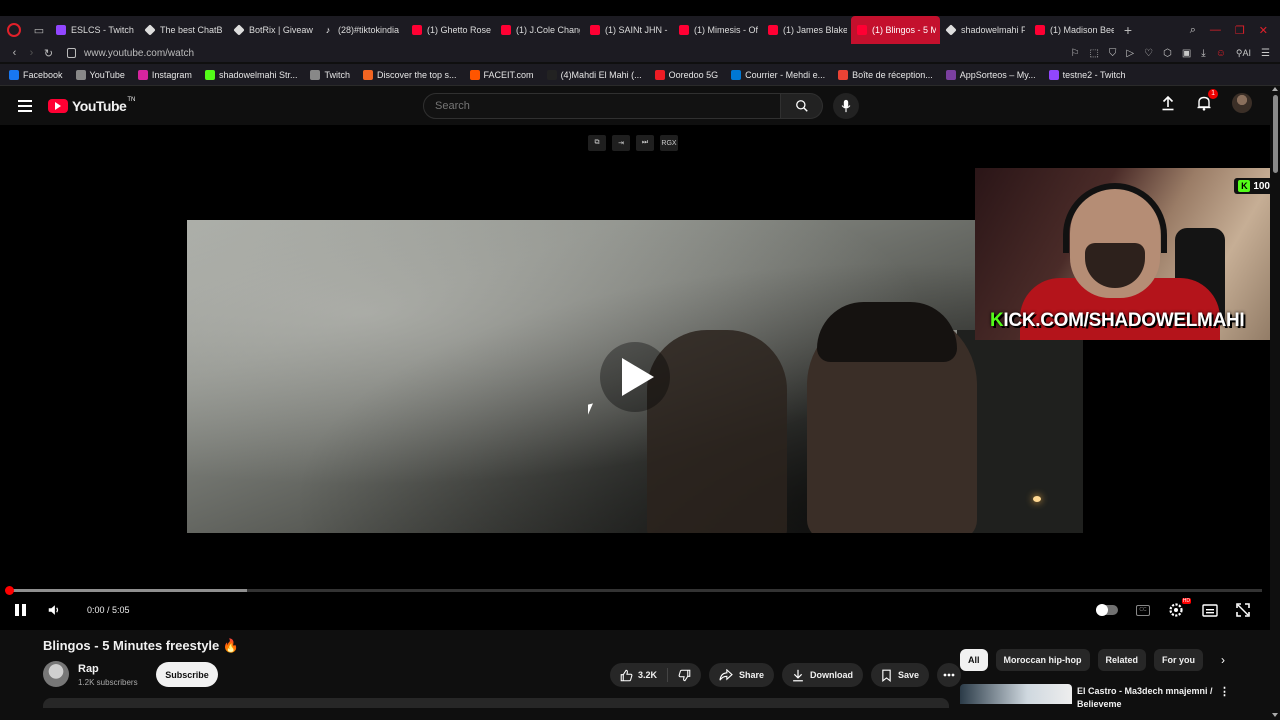 The width and height of the screenshot is (1280, 720). What do you see at coordinates (1130, 53) in the screenshot?
I see `player-icon: ▷` at bounding box center [1130, 53].